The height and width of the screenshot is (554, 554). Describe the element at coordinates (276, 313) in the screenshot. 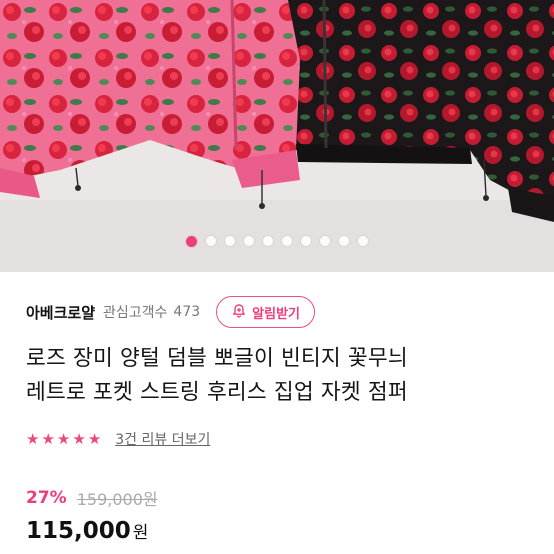

I see `notify-button-label: 알림받기` at that location.